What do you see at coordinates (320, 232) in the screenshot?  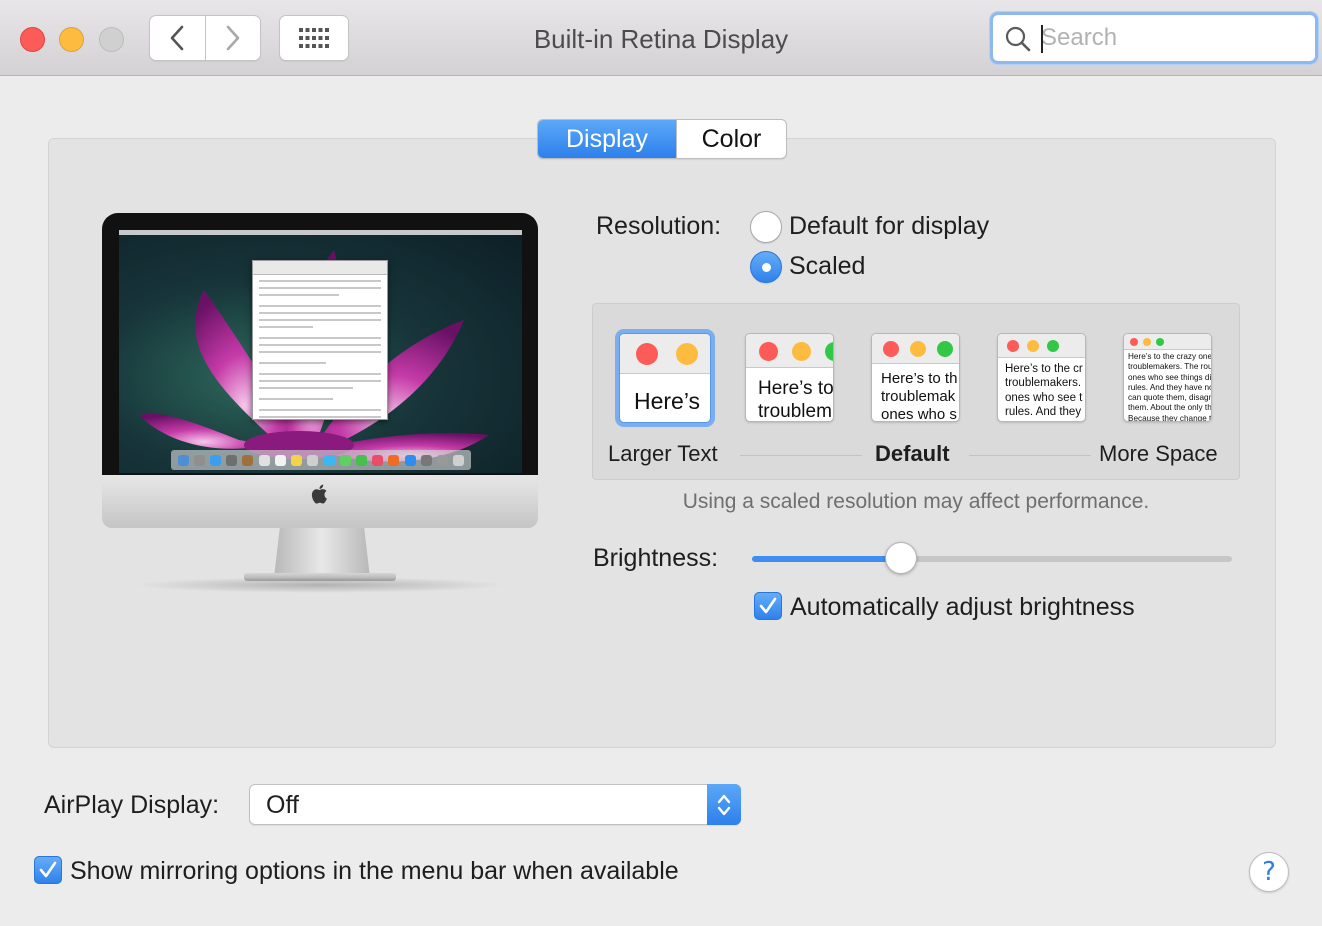 I see `imac-menubar` at bounding box center [320, 232].